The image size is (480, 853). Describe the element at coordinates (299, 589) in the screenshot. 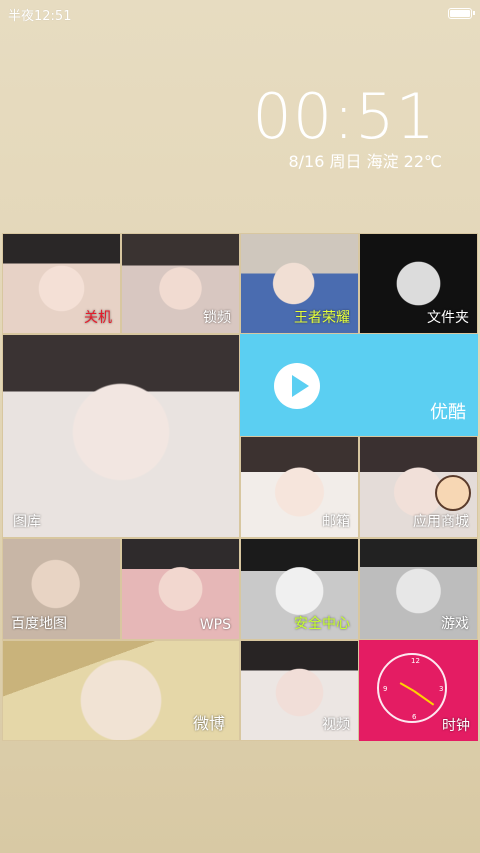

I see `tile-anquan: 安全中心` at that location.